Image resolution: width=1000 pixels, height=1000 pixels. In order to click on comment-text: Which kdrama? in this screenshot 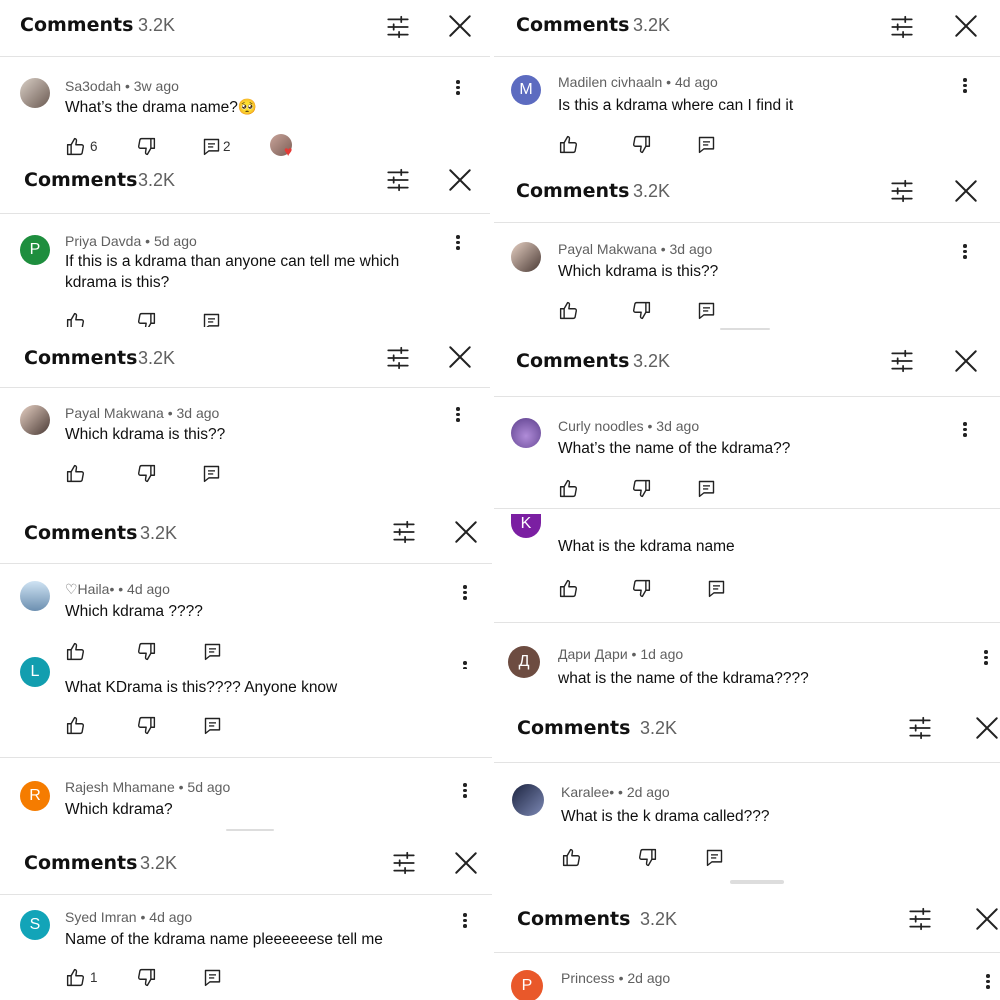, I will do `click(119, 809)`.